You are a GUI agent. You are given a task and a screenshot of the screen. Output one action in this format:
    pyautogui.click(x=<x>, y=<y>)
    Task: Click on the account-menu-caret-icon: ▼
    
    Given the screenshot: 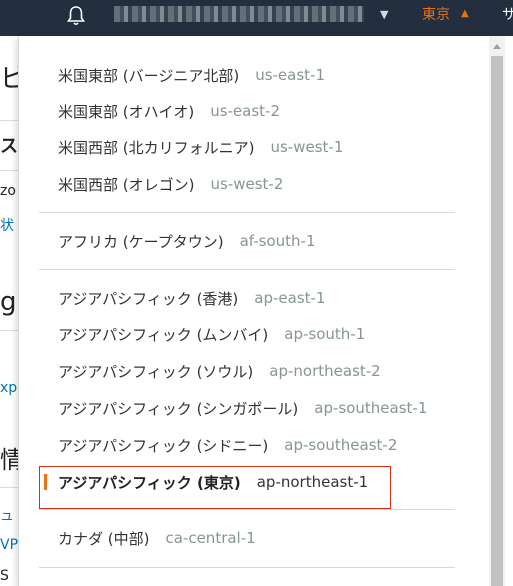 What is the action you would take?
    pyautogui.click(x=384, y=14)
    